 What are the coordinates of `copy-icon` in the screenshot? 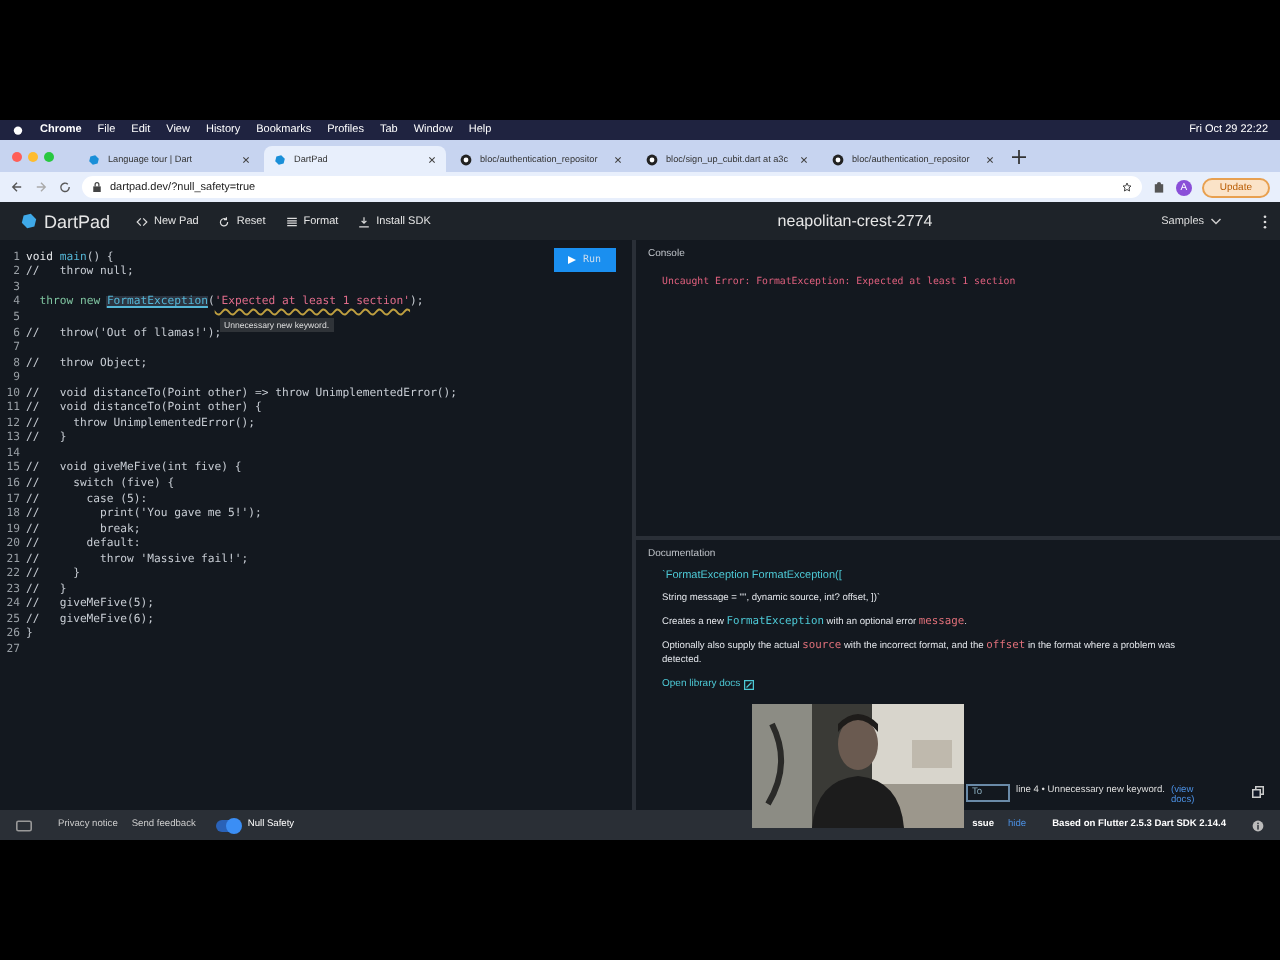 It's located at (1258, 792).